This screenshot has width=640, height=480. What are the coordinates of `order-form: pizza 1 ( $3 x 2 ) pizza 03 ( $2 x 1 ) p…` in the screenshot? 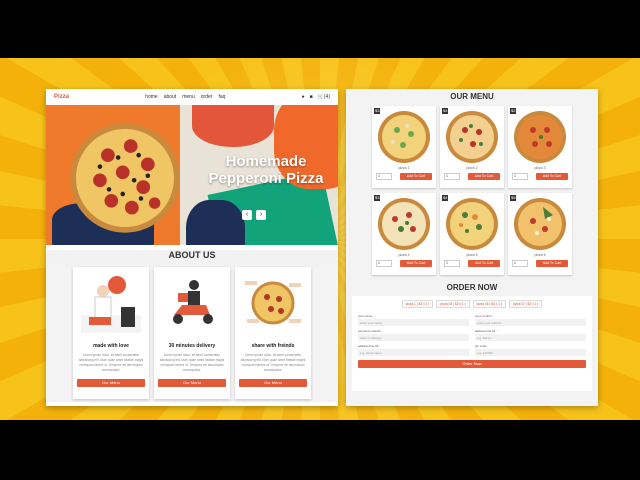 It's located at (472, 343).